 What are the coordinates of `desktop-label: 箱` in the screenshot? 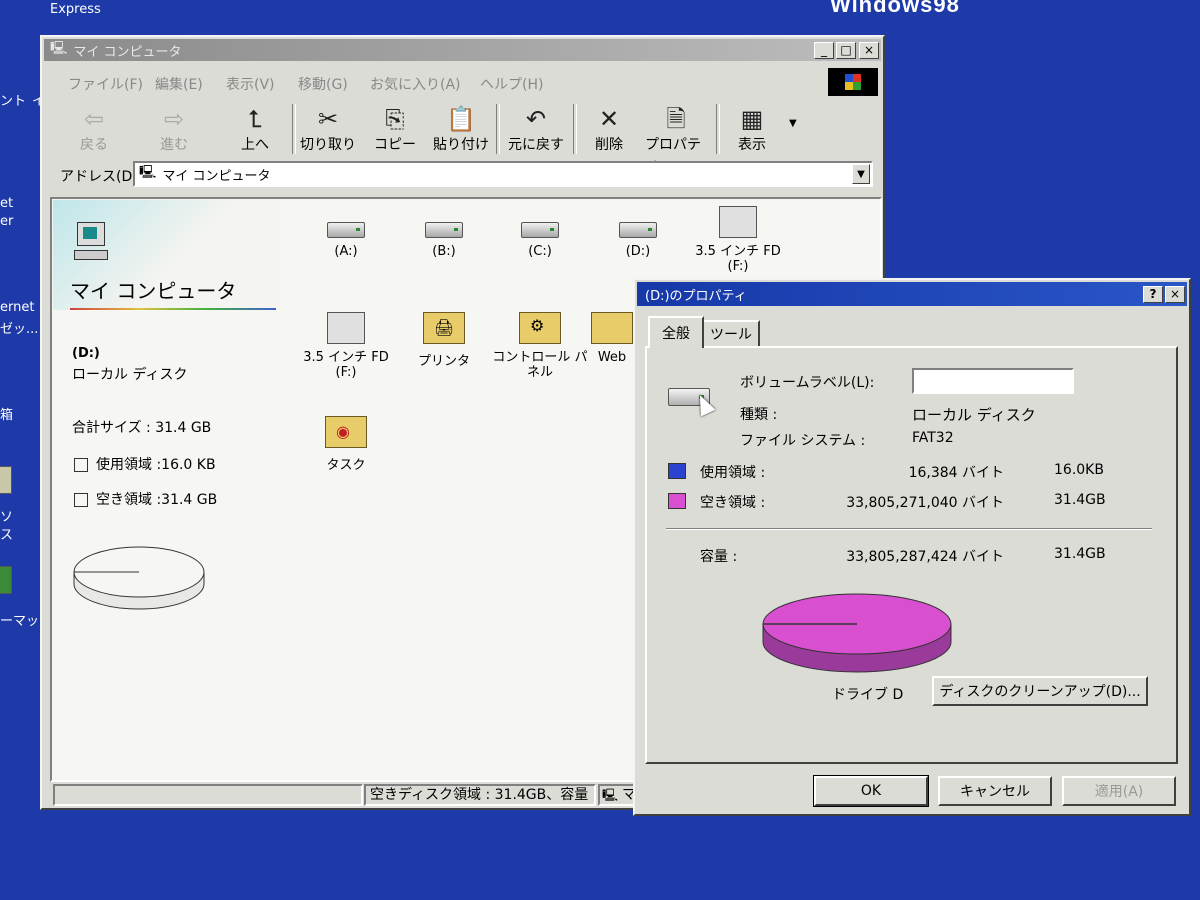 It's located at (6, 413).